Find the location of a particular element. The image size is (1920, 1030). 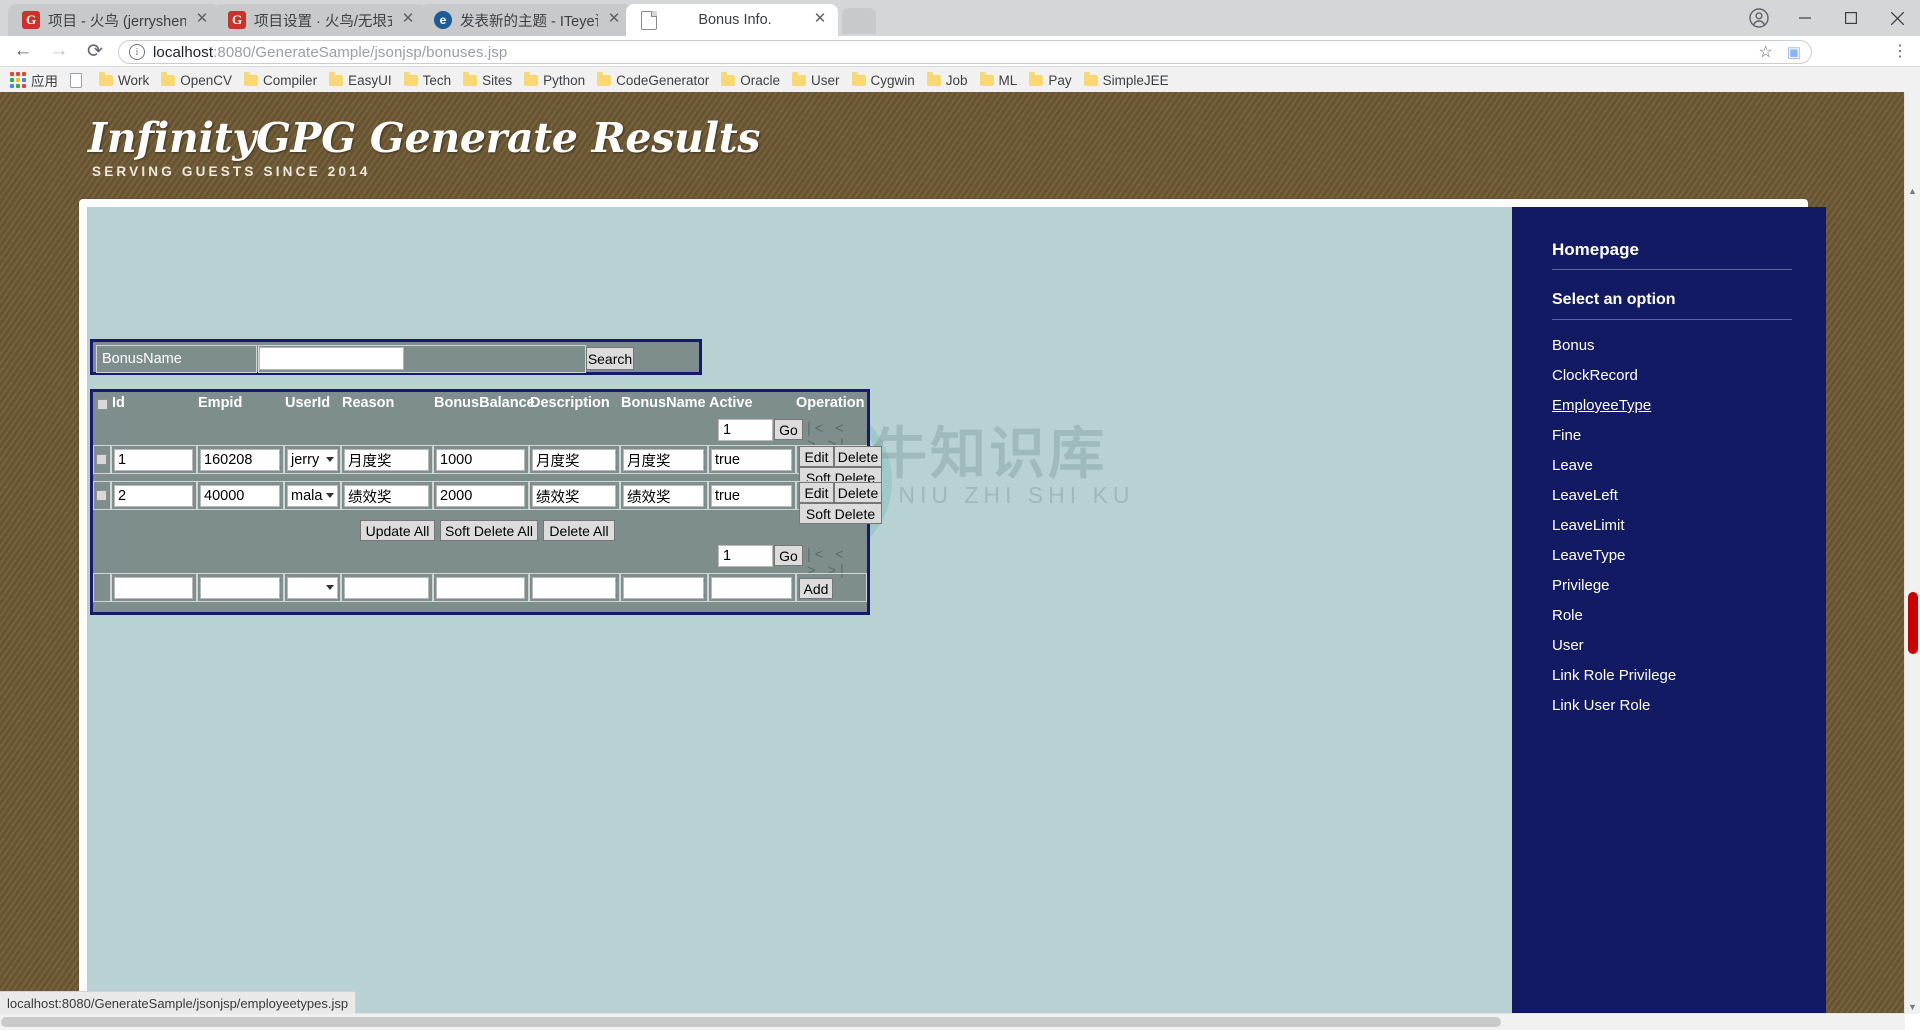

tab-title: 项目设置 · 火鸟/无垠式代 is located at coordinates (323, 21).